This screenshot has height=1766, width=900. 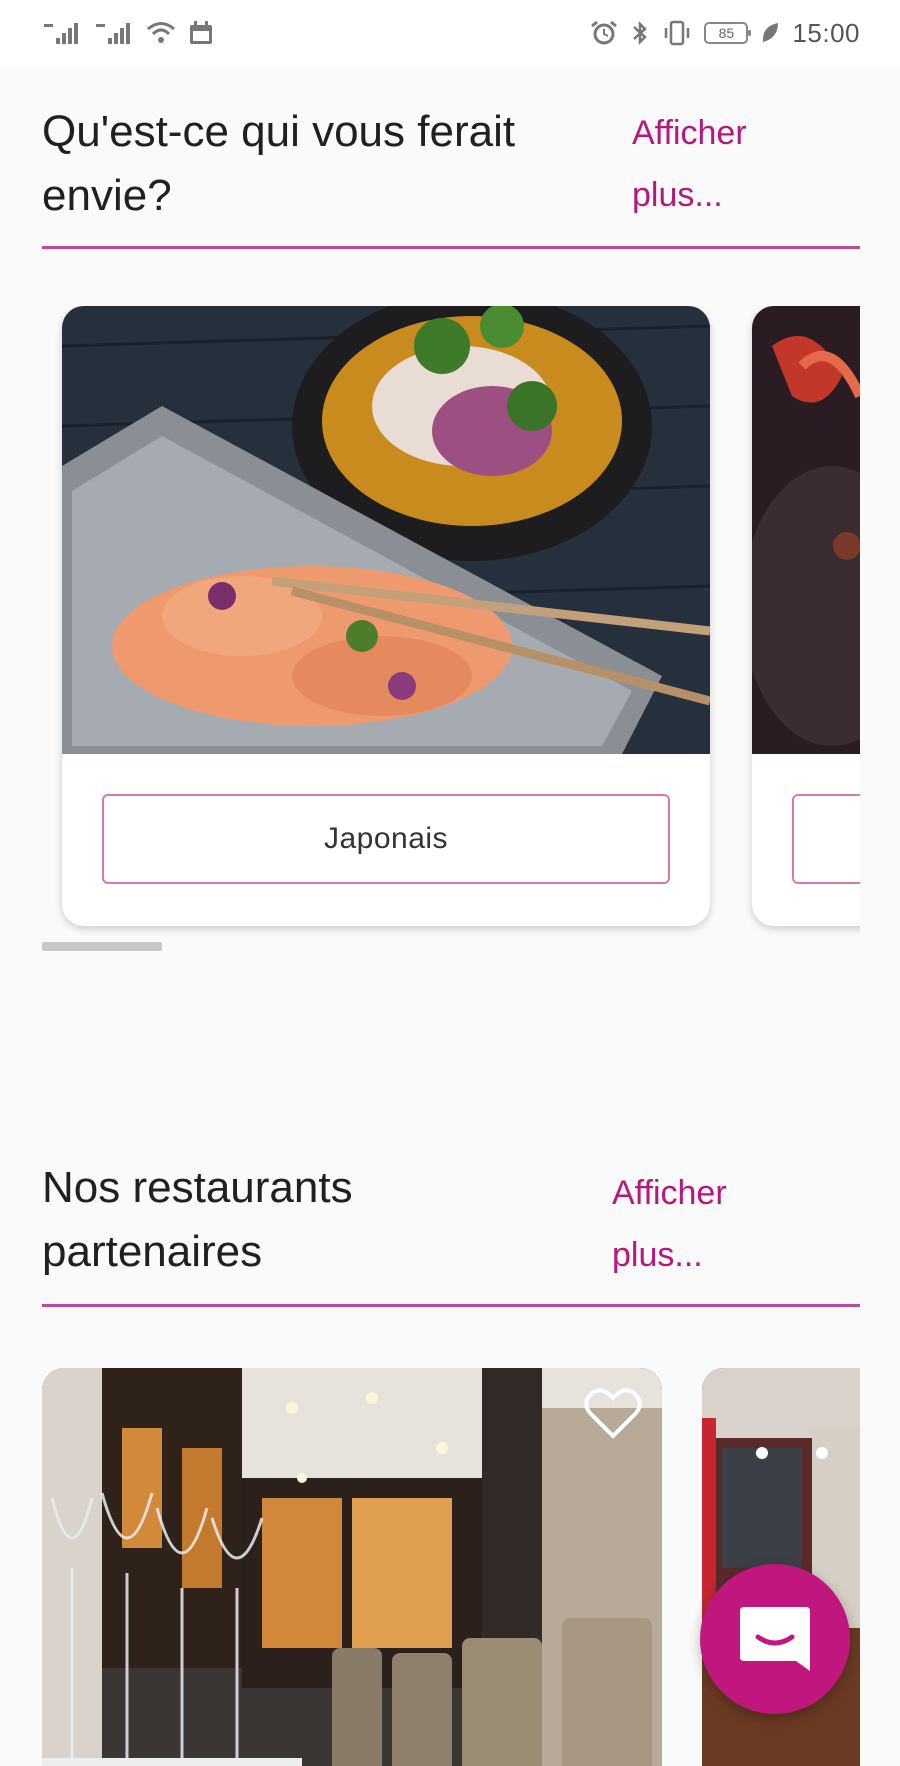 I want to click on status-right-icons: 85 15:00, so click(x=725, y=33).